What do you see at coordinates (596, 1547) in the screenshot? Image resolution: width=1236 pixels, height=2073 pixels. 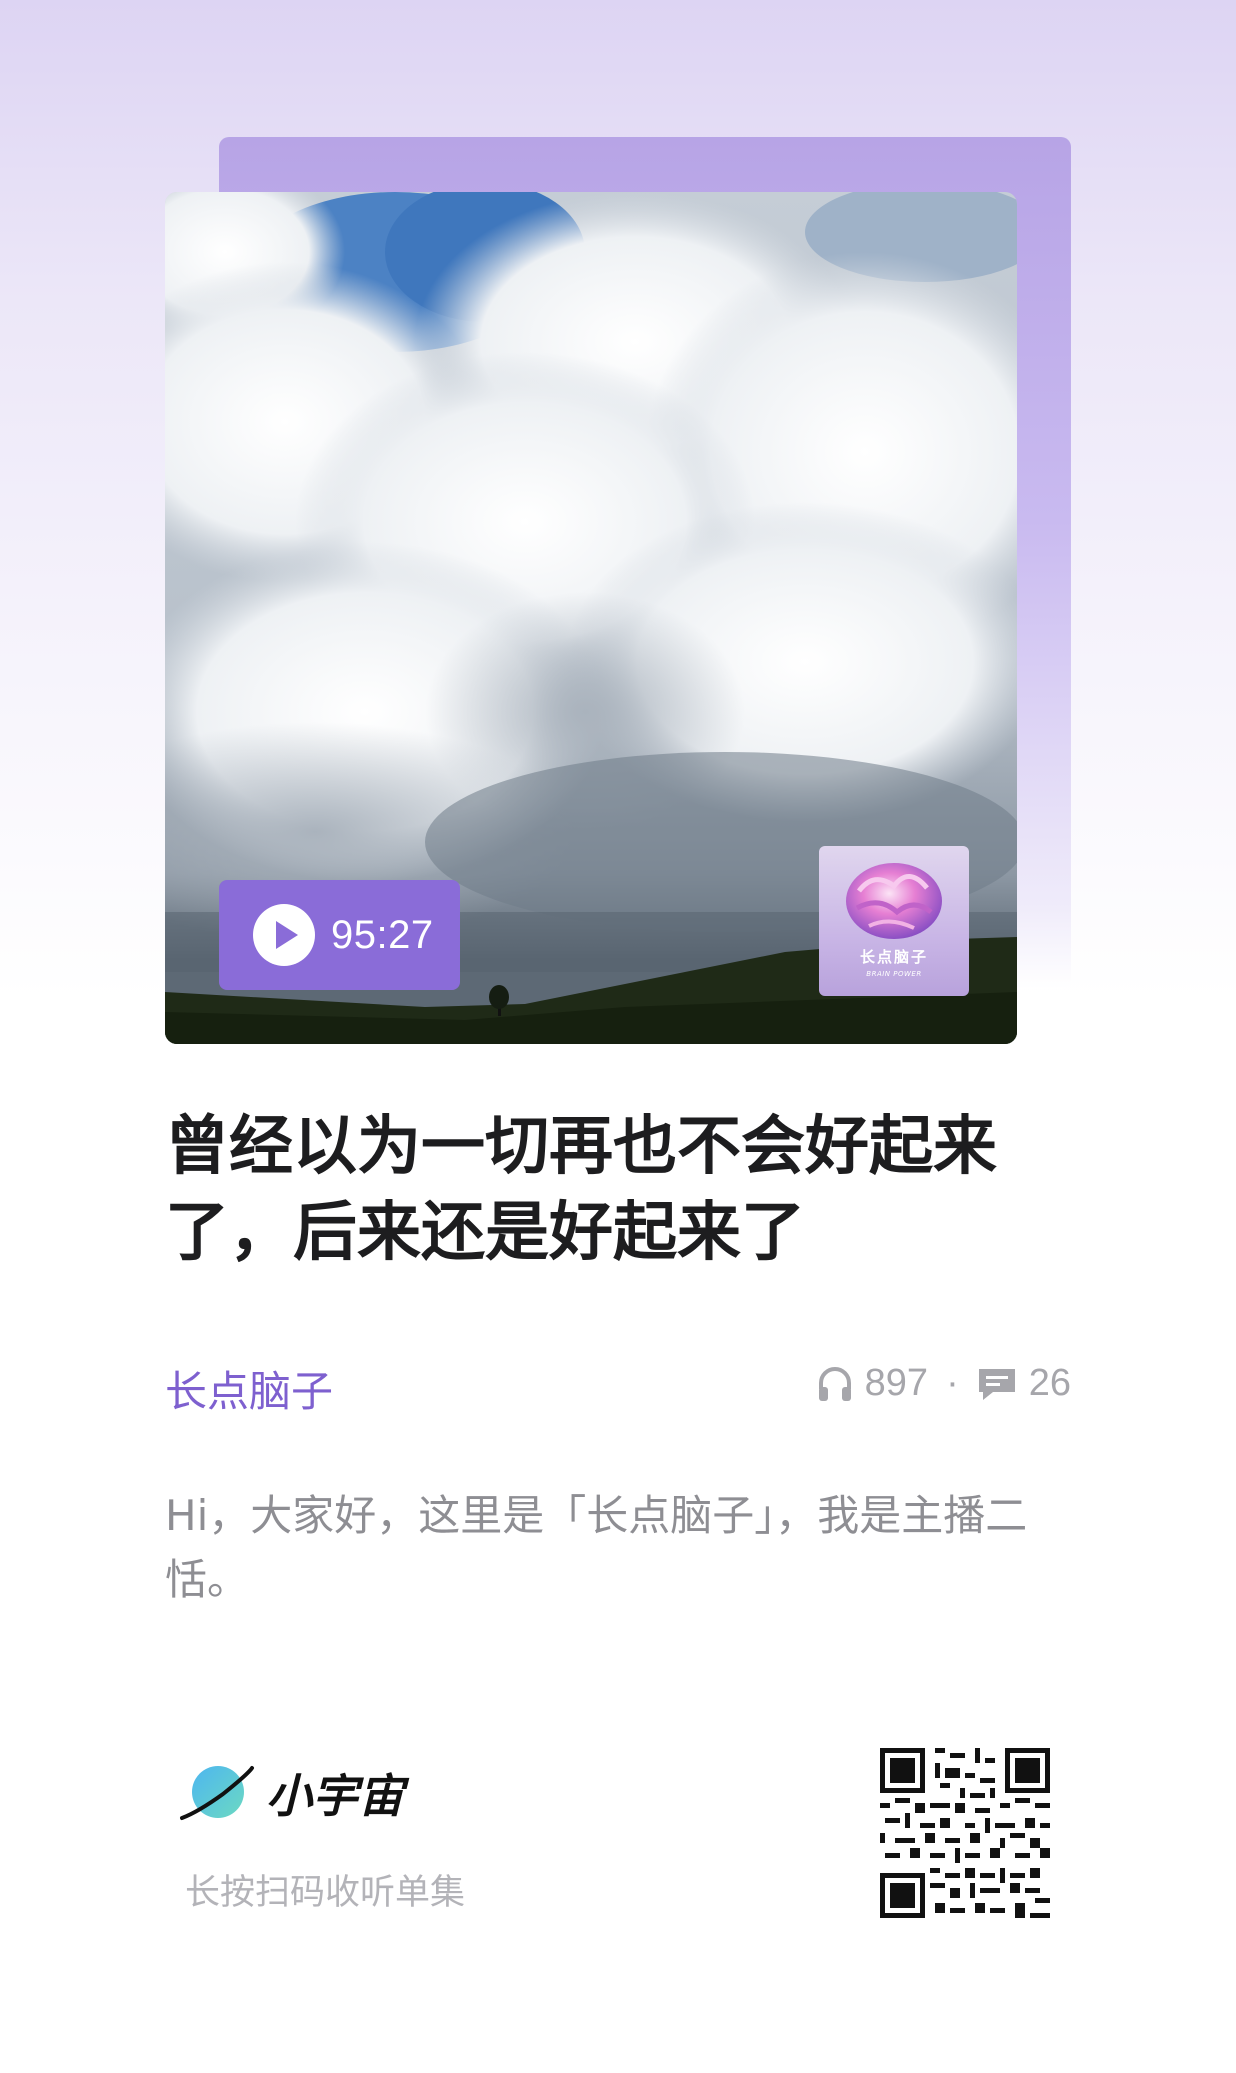 I see `episode-description: Hi，大家好，这里是「长点脑子」，我是主播二恬。` at bounding box center [596, 1547].